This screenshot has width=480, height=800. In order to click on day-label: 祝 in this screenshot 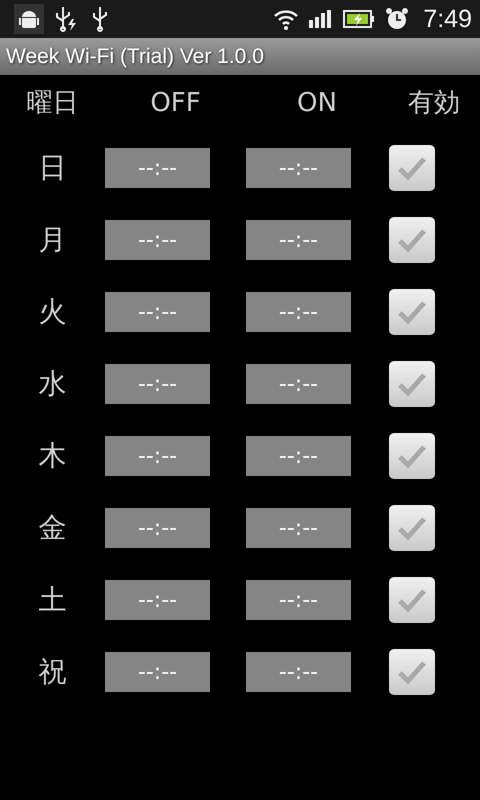, I will do `click(53, 672)`.